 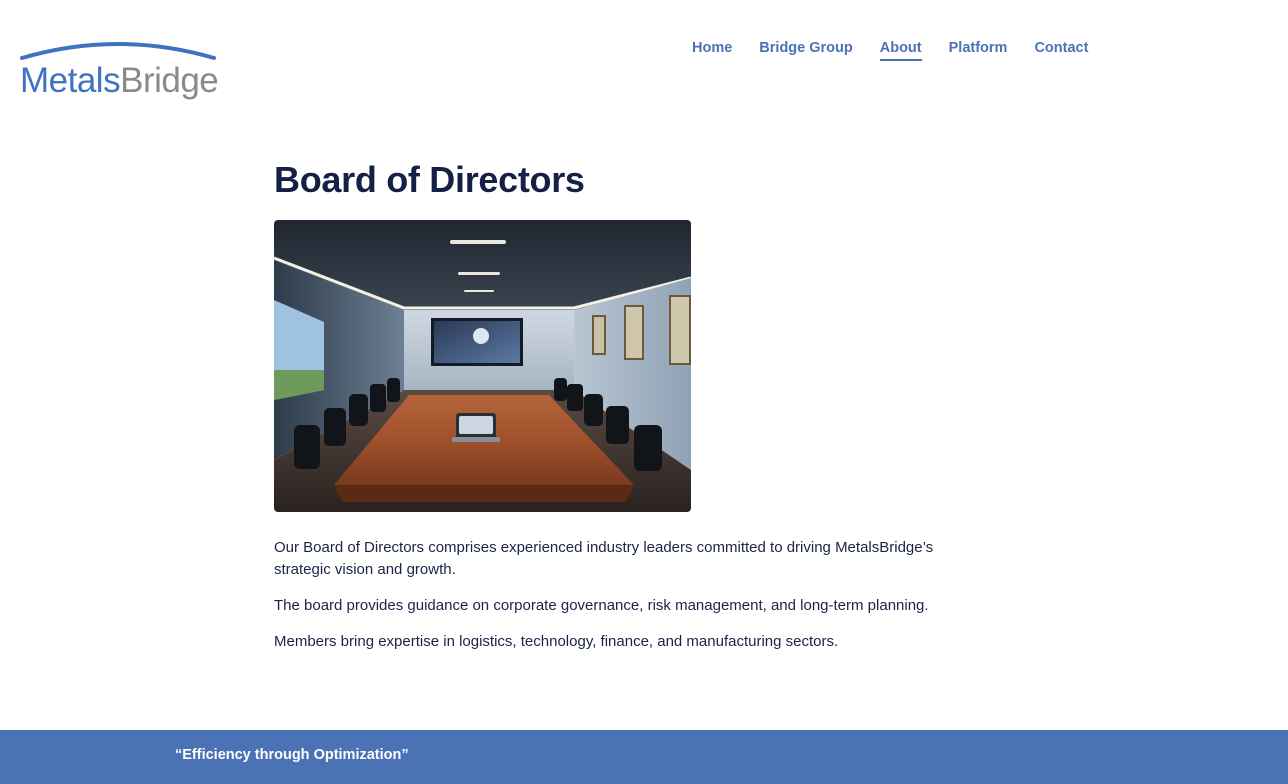 What do you see at coordinates (900, 50) in the screenshot?
I see `nav-item-about: About` at bounding box center [900, 50].